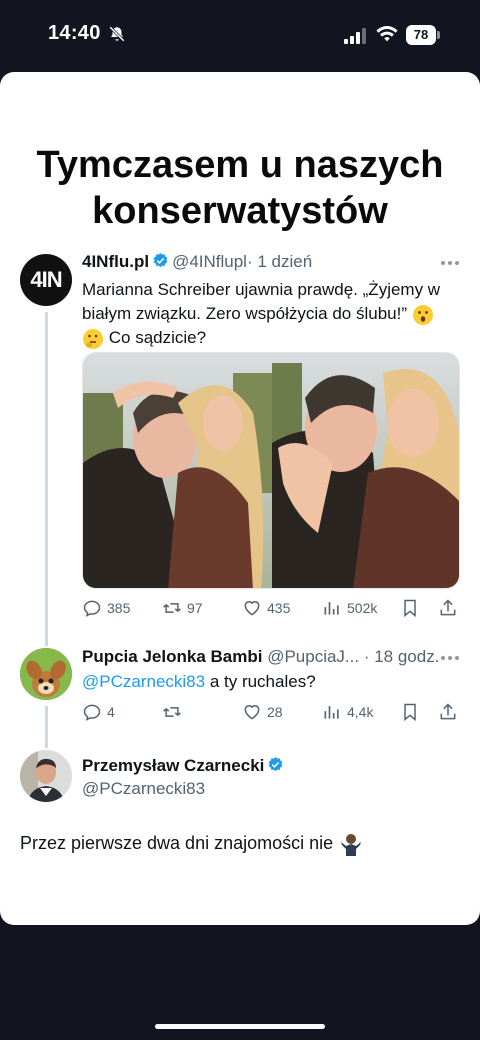 This screenshot has height=1040, width=480. Describe the element at coordinates (195, 608) in the screenshot. I see `repost-count: 97` at that location.